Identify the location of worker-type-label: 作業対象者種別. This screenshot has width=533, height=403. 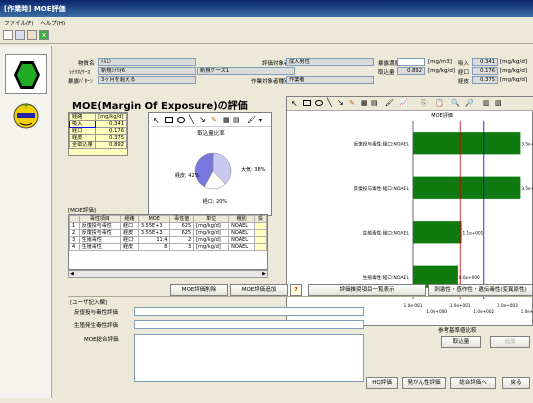
(270, 82).